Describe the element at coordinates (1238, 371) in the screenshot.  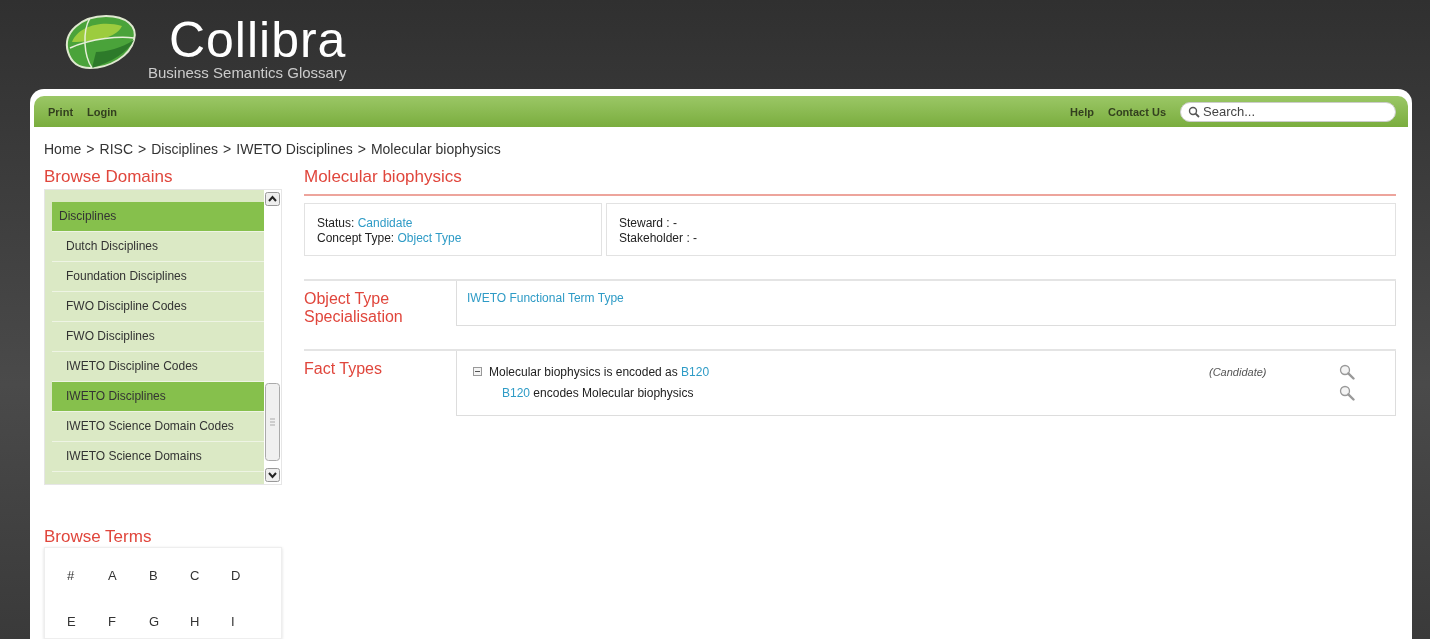
I see `fact-status: (Candidate)` at that location.